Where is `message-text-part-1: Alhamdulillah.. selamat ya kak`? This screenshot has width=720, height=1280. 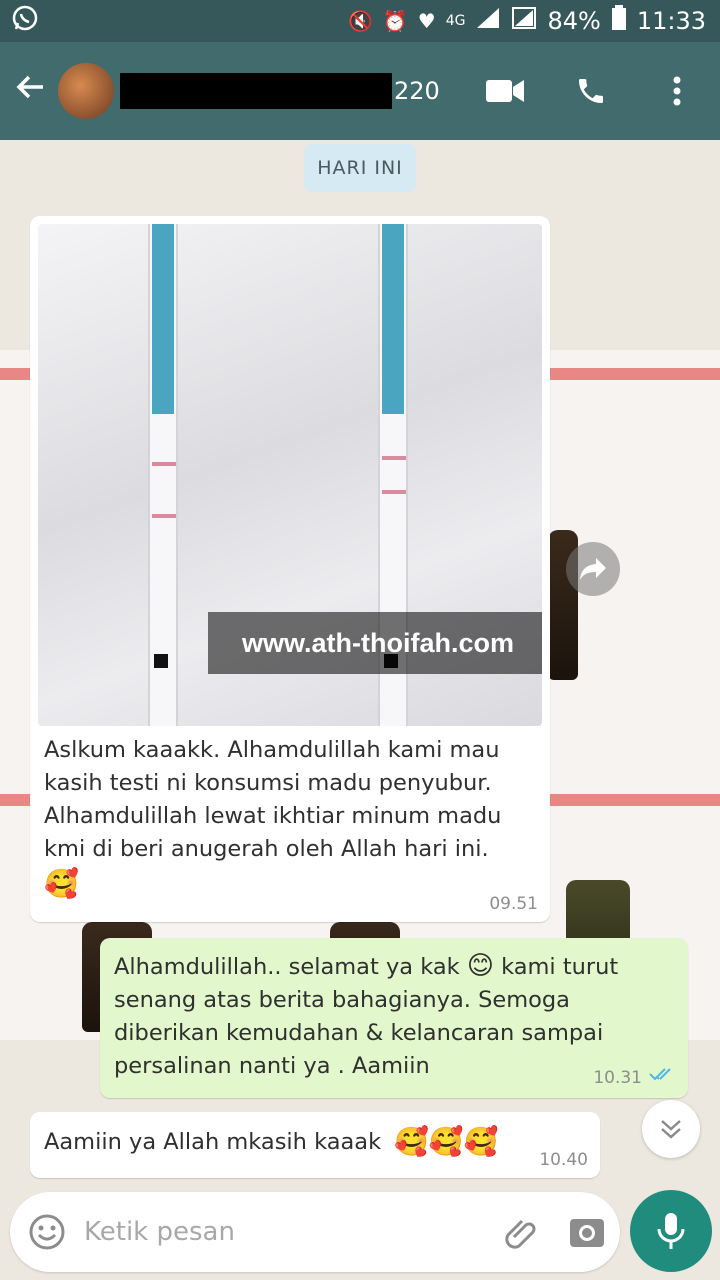
message-text-part-1: Alhamdulillah.. selamat ya kak is located at coordinates (287, 967).